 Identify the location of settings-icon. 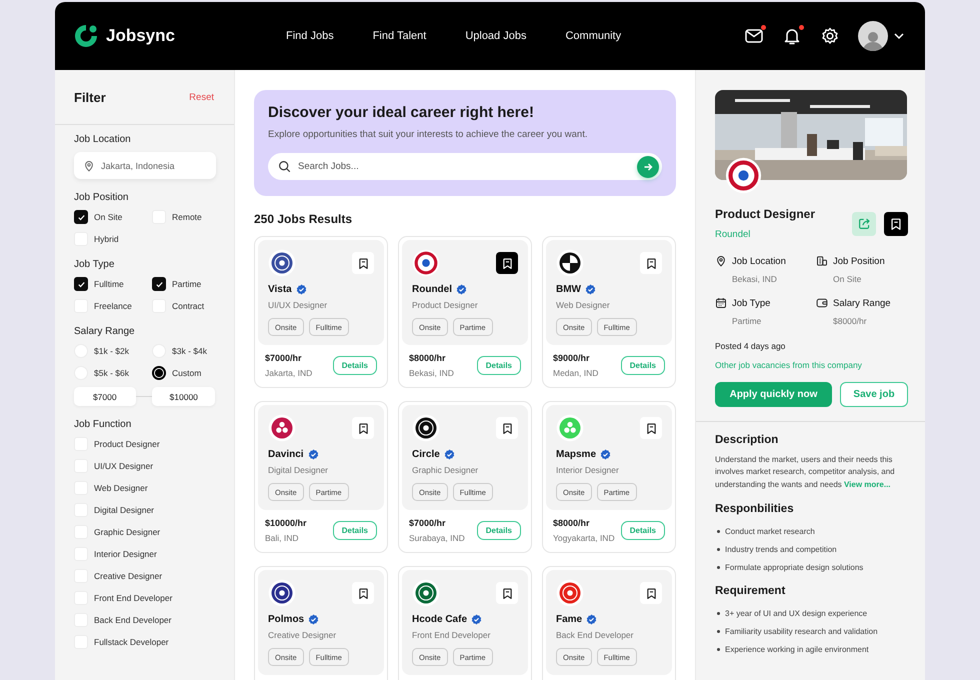
(830, 36).